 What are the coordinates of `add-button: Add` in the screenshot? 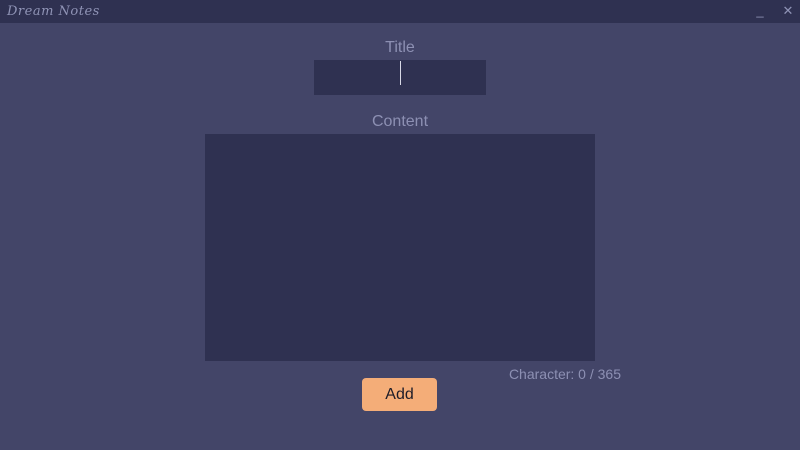 It's located at (399, 394).